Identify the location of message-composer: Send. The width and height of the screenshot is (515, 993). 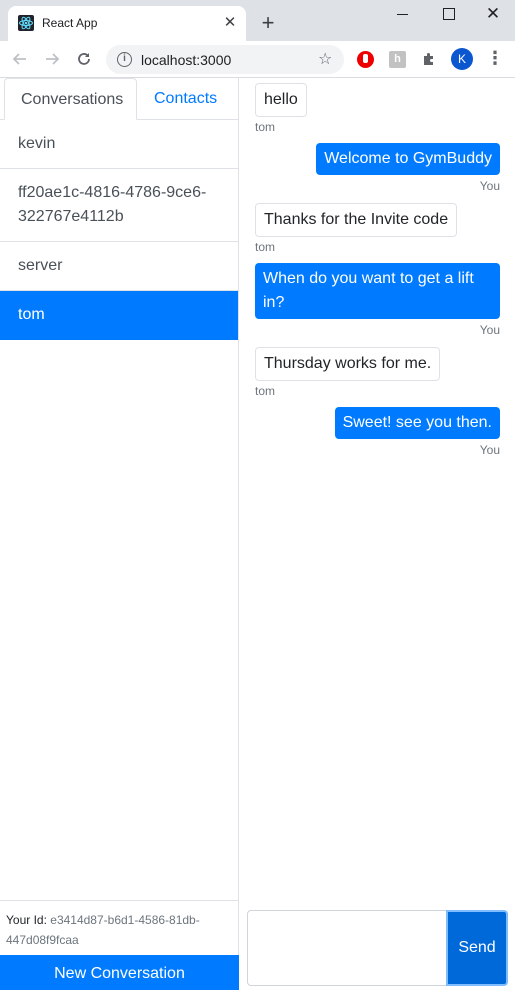
(378, 948).